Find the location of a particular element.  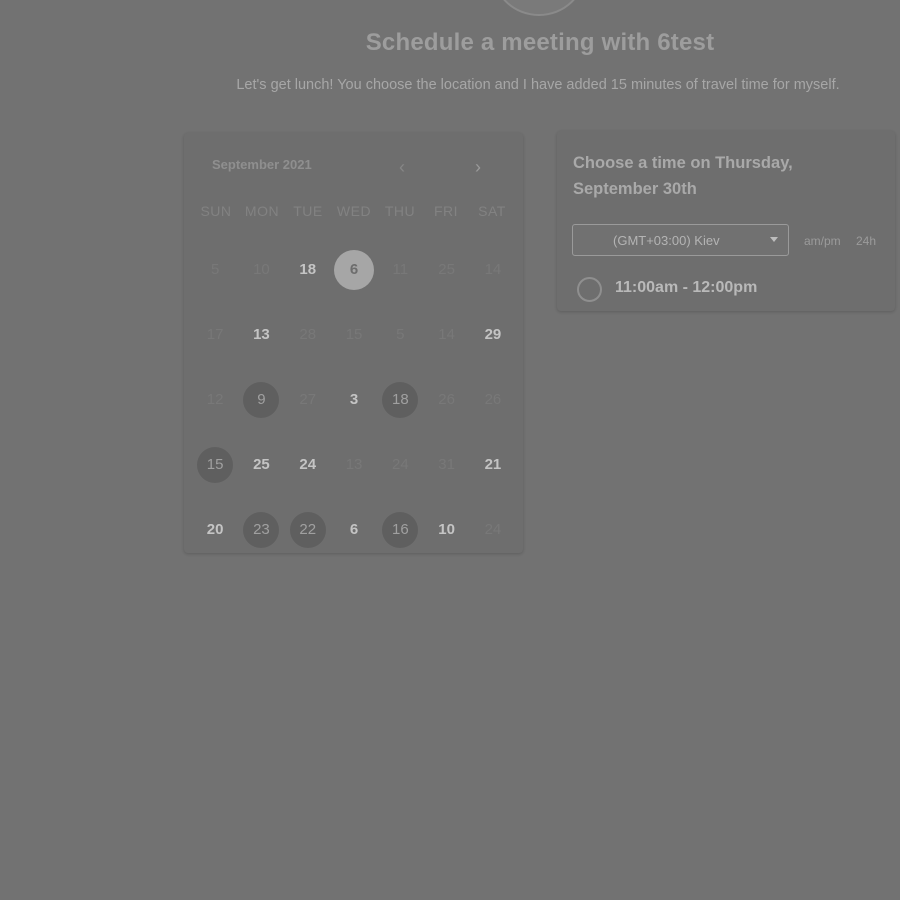

day-number: 29 is located at coordinates (493, 334).